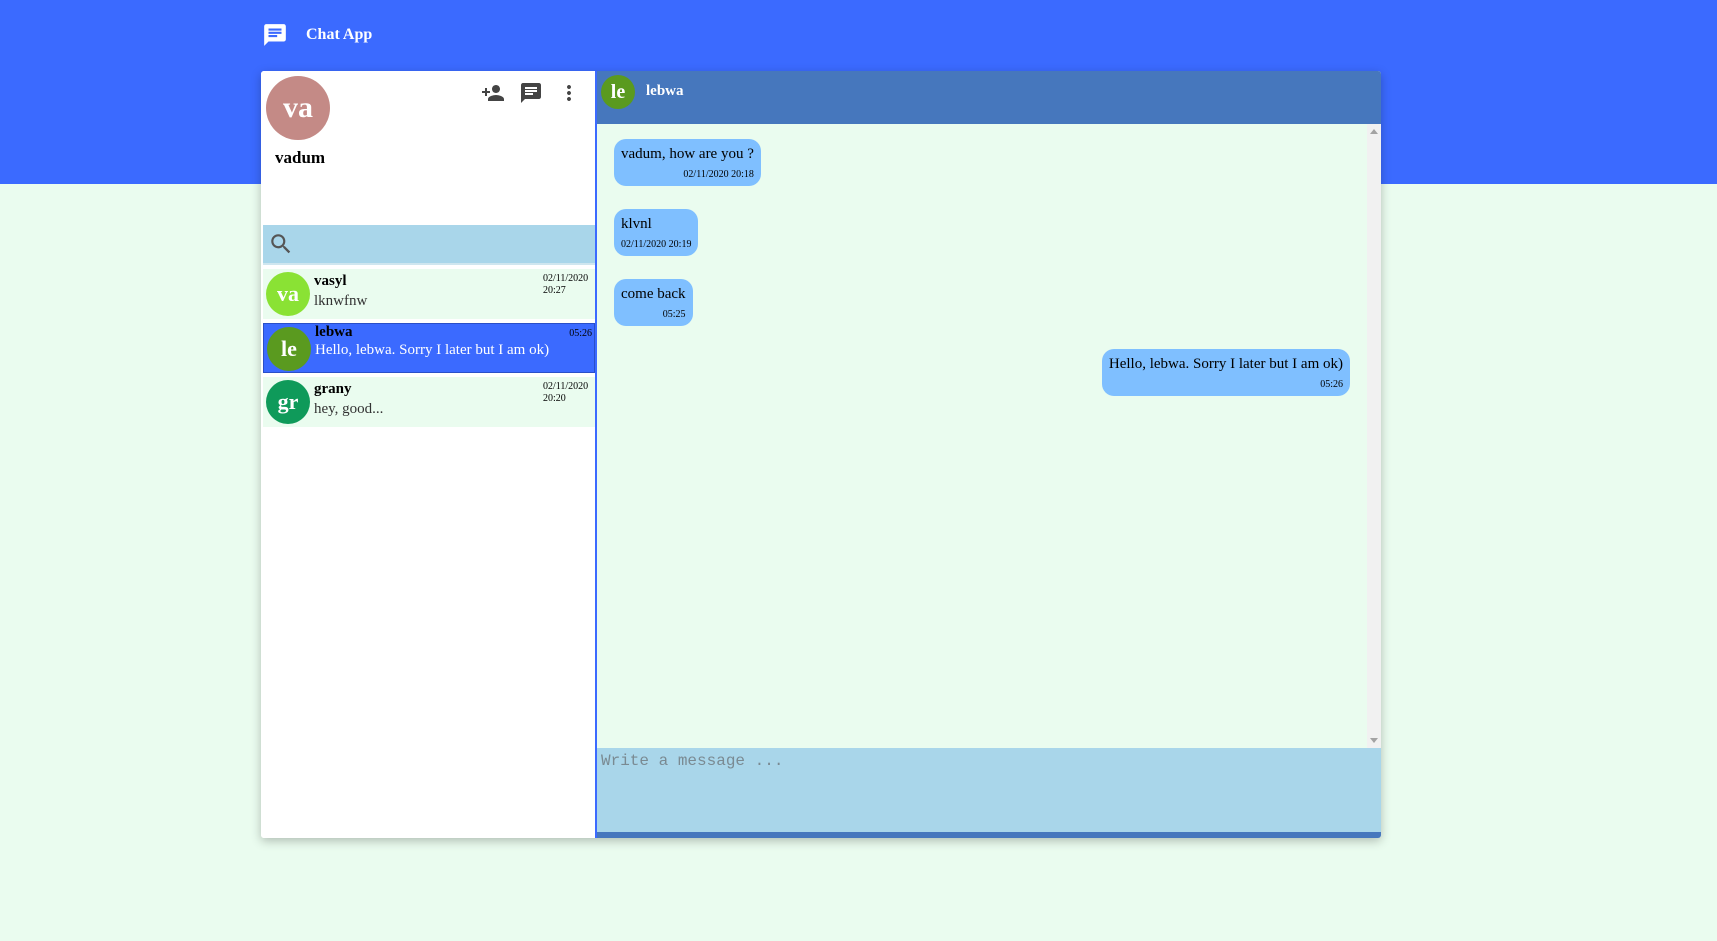  Describe the element at coordinates (1331, 384) in the screenshot. I see `message-time: 05:26` at that location.